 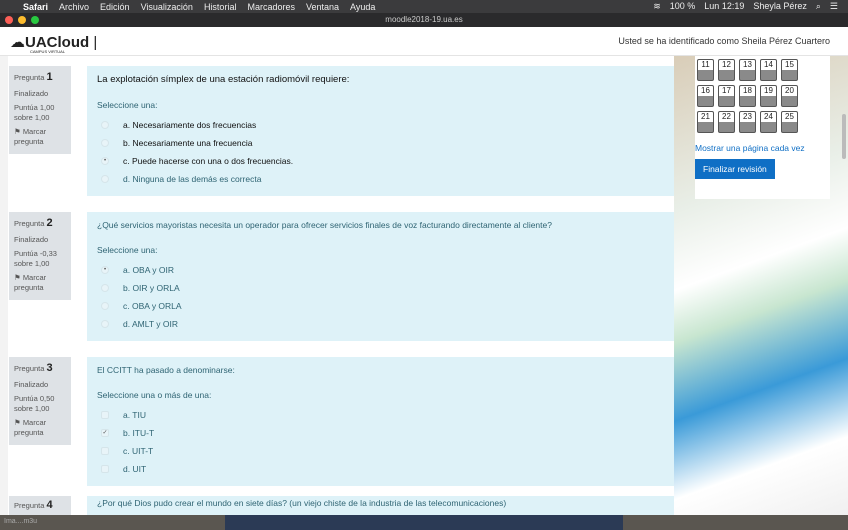 What do you see at coordinates (21, 521) in the screenshot?
I see `dock-label: Ima....m3u` at bounding box center [21, 521].